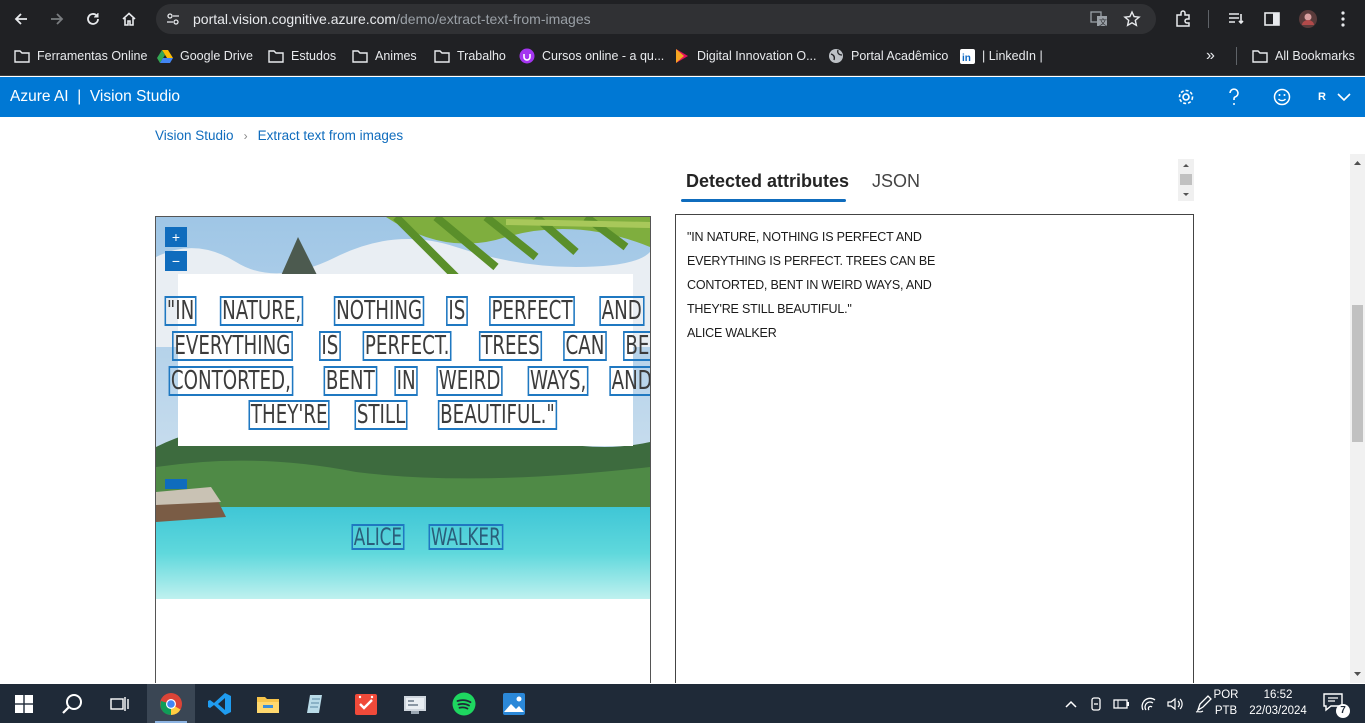  What do you see at coordinates (1096, 704) in the screenshot?
I see `onedrive-sync-icon` at bounding box center [1096, 704].